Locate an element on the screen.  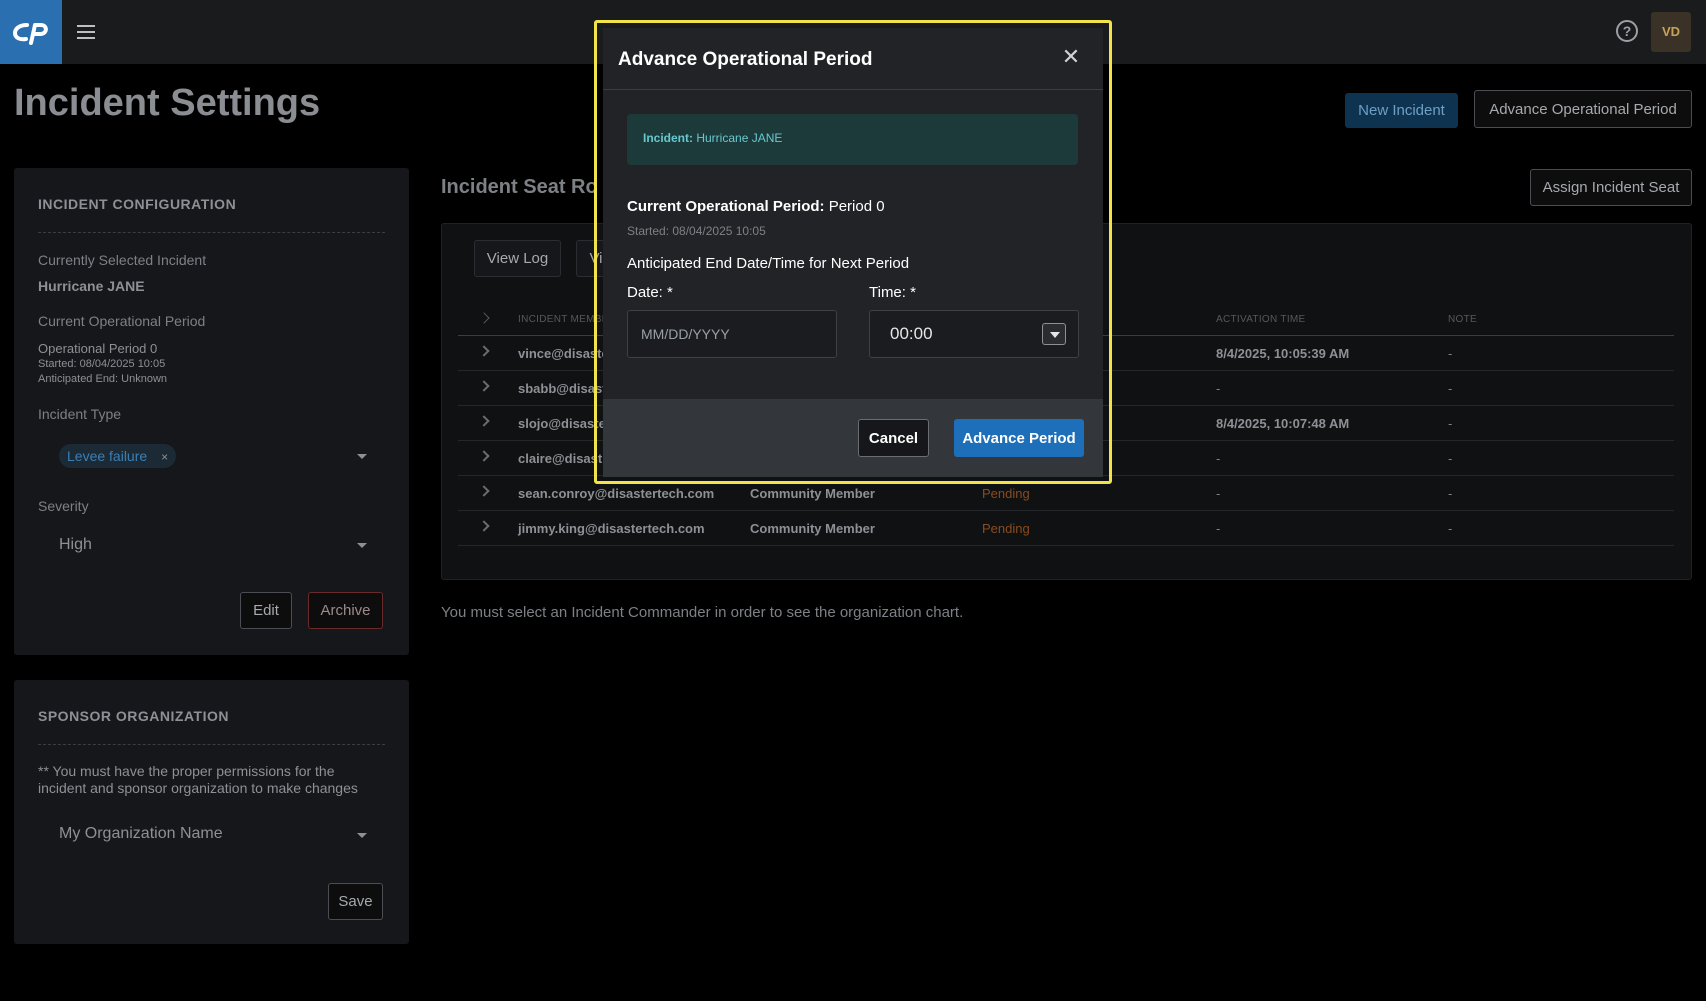
severity-label: Severity is located at coordinates (63, 506).